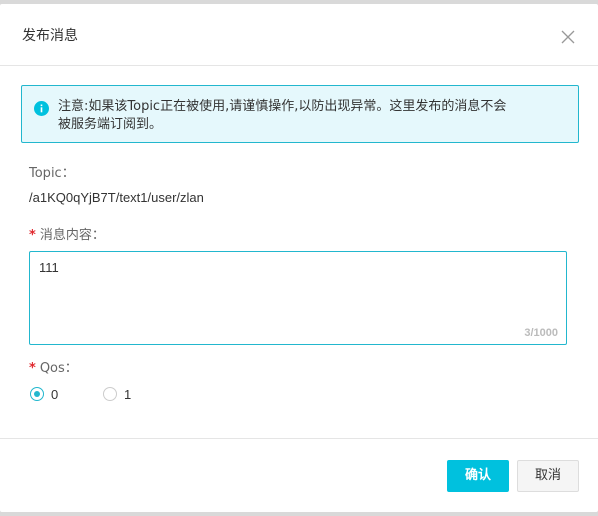 The width and height of the screenshot is (598, 516). I want to click on radio-checked-icon, so click(37, 394).